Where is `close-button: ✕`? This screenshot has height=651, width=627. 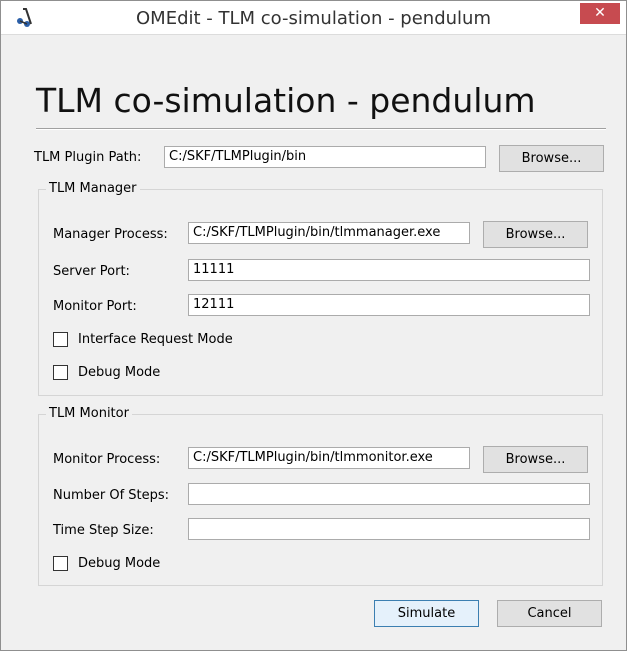
close-button: ✕ is located at coordinates (600, 13).